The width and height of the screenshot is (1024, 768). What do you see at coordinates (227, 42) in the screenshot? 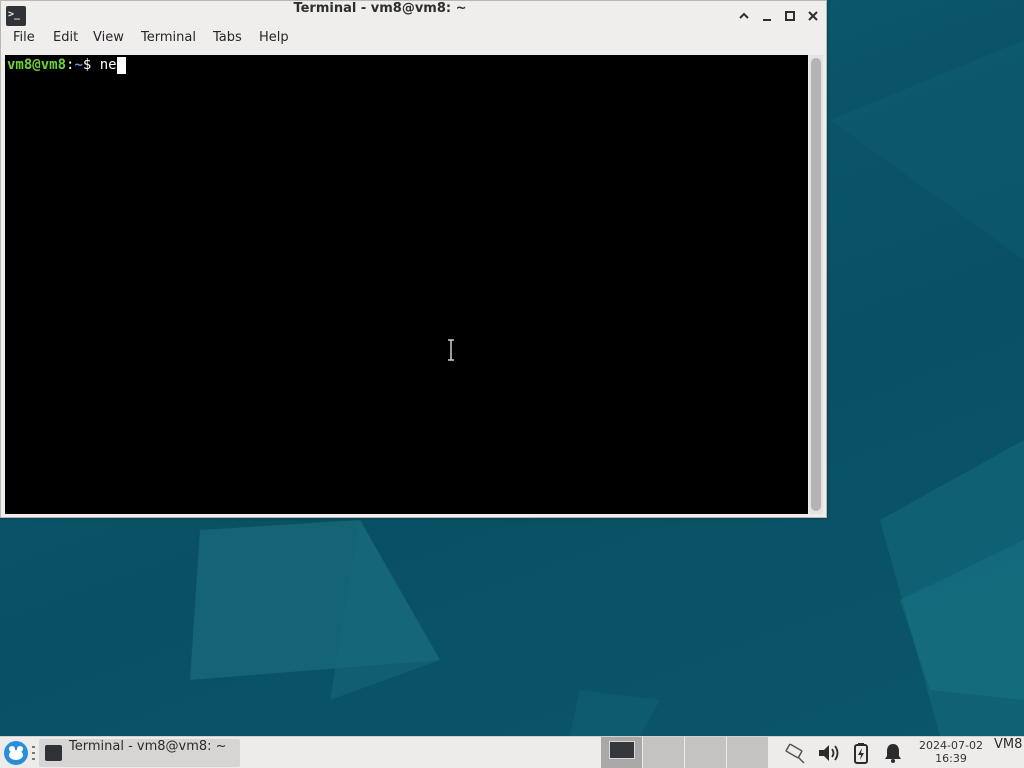
I see `menu-tabs: Tabs` at bounding box center [227, 42].